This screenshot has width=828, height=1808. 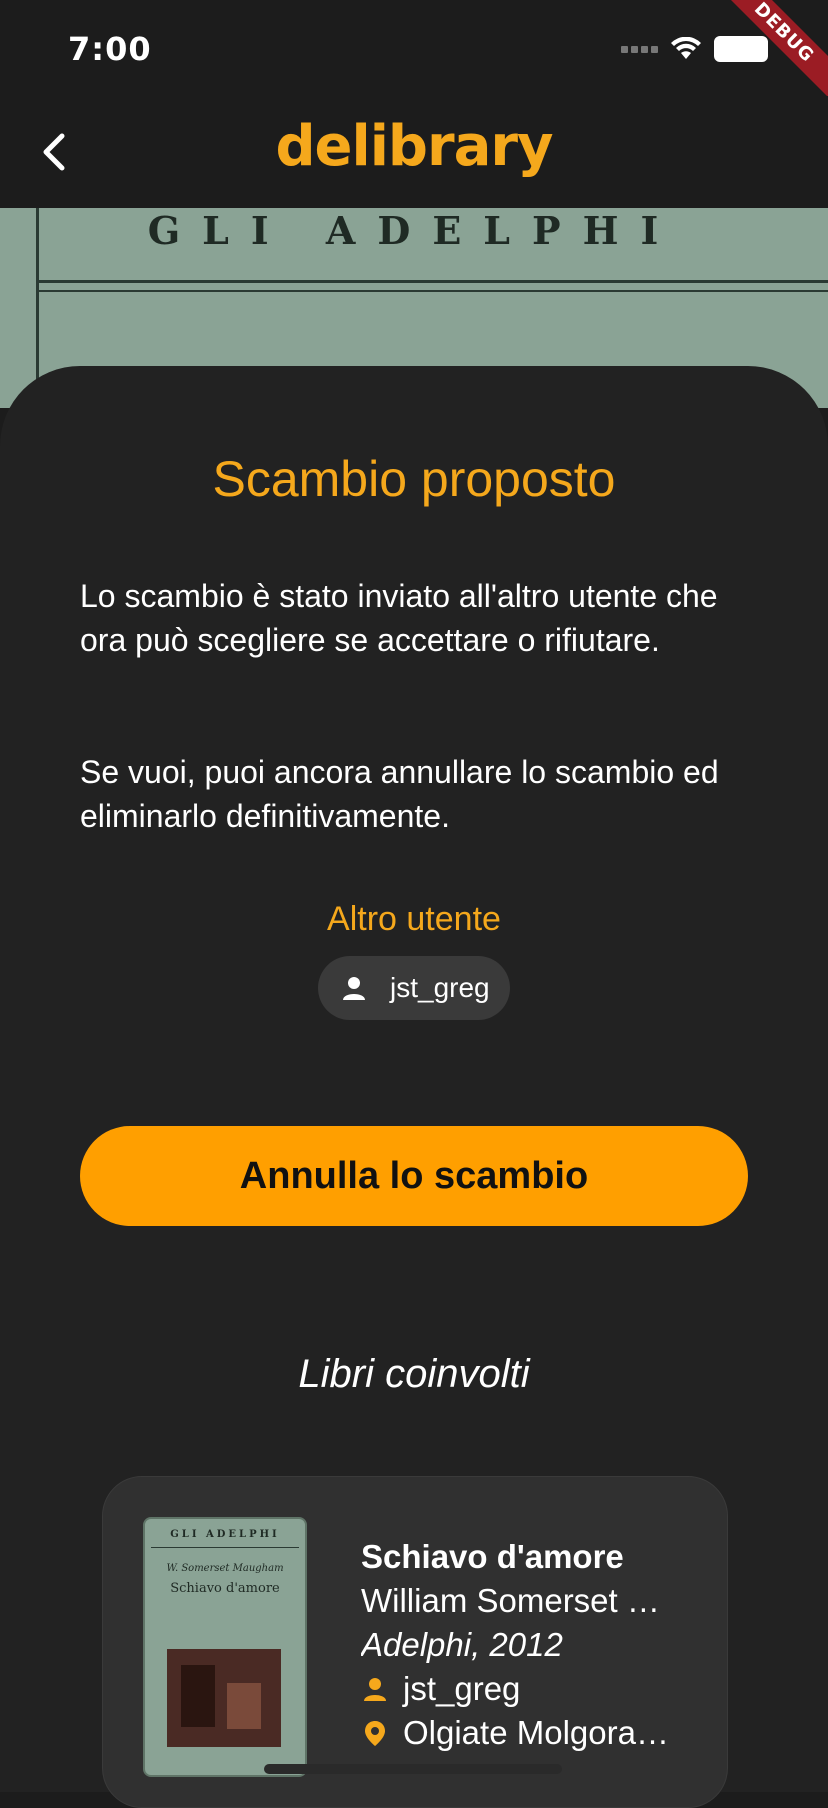 What do you see at coordinates (225, 1534) in the screenshot?
I see `cover-series: GLI ADELPHI` at bounding box center [225, 1534].